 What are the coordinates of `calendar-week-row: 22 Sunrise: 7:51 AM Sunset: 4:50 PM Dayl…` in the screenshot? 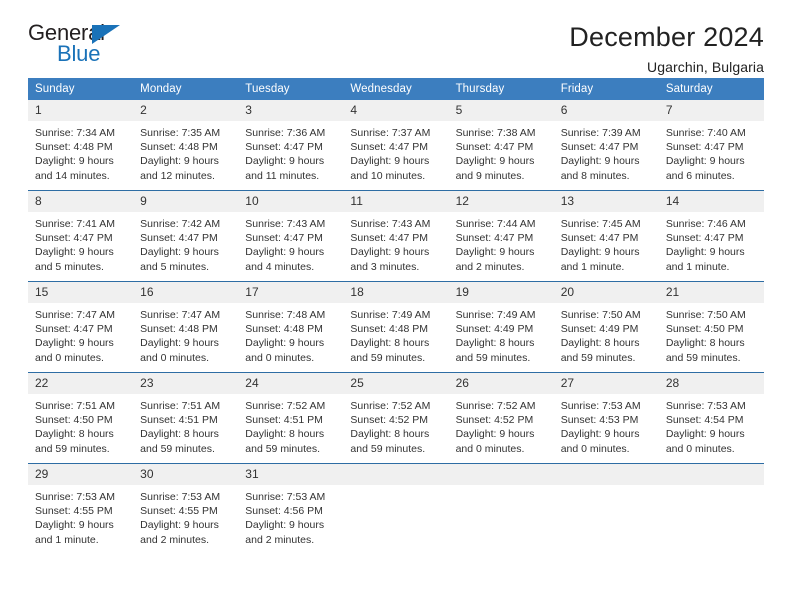 It's located at (396, 418).